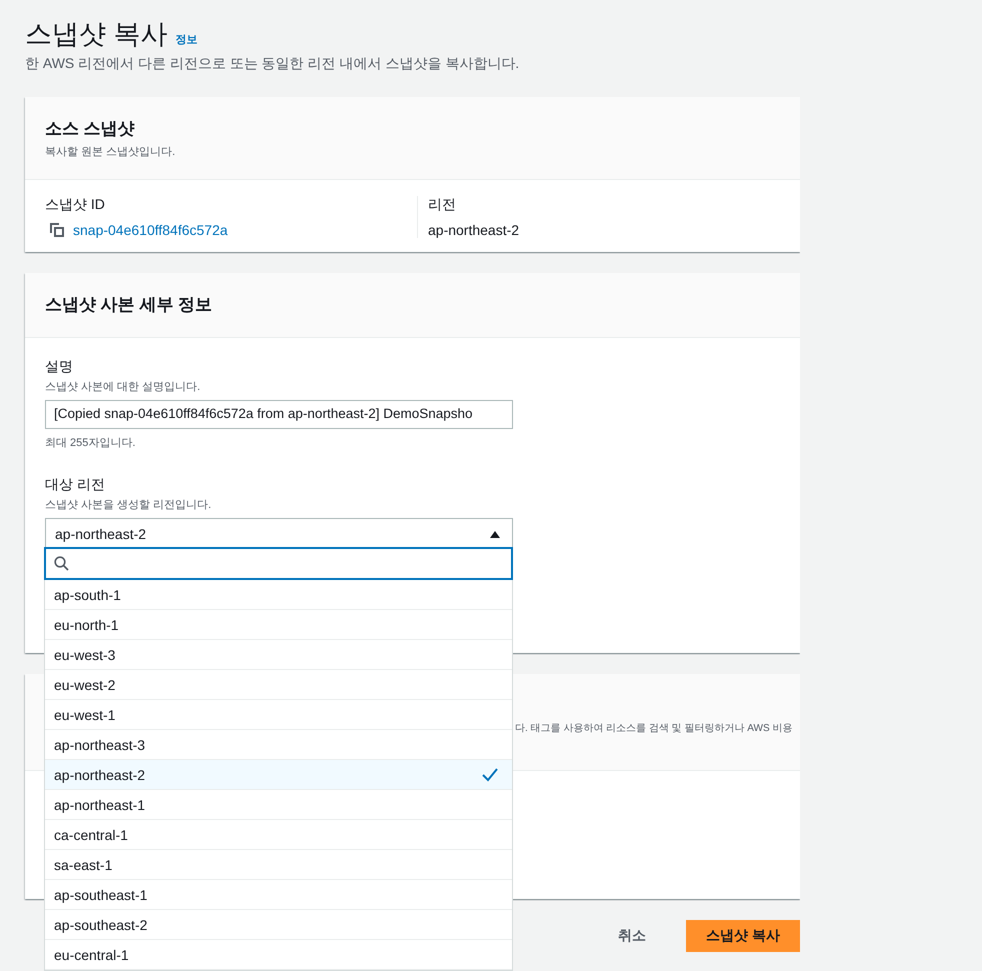 Image resolution: width=982 pixels, height=971 pixels. Describe the element at coordinates (59, 367) in the screenshot. I see `field-label: 설명` at that location.